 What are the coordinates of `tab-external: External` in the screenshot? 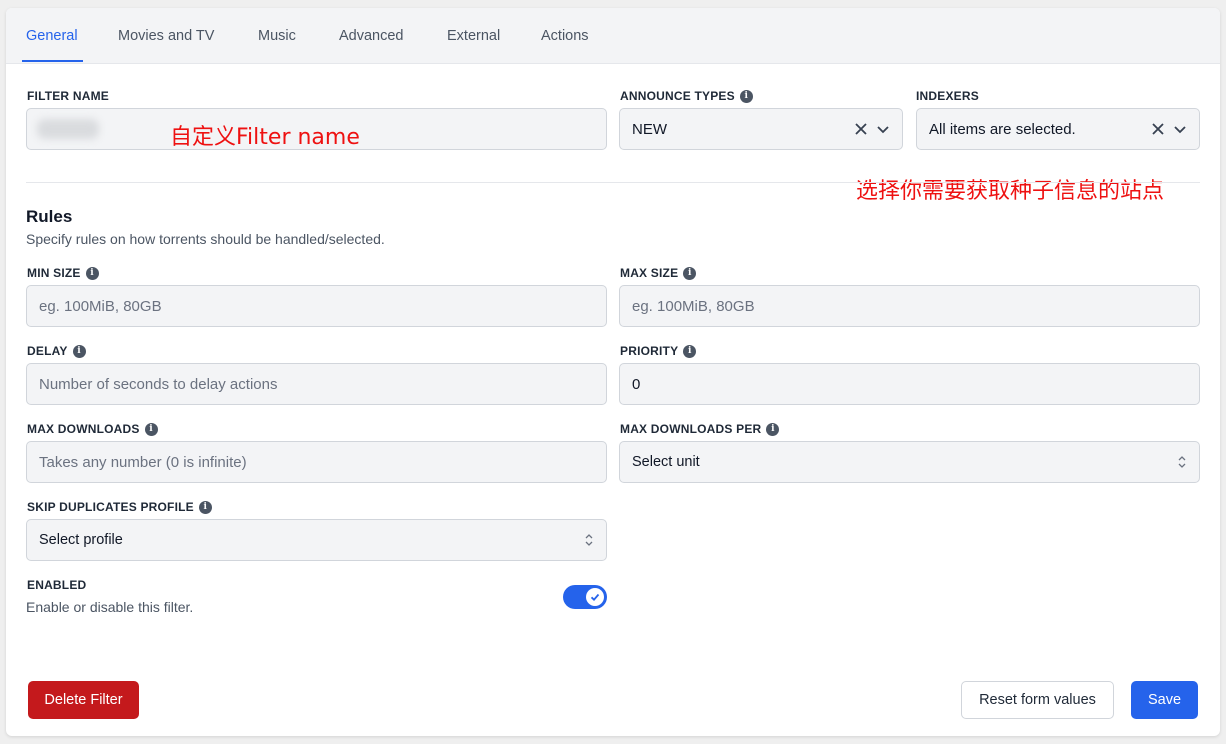 It's located at (473, 36).